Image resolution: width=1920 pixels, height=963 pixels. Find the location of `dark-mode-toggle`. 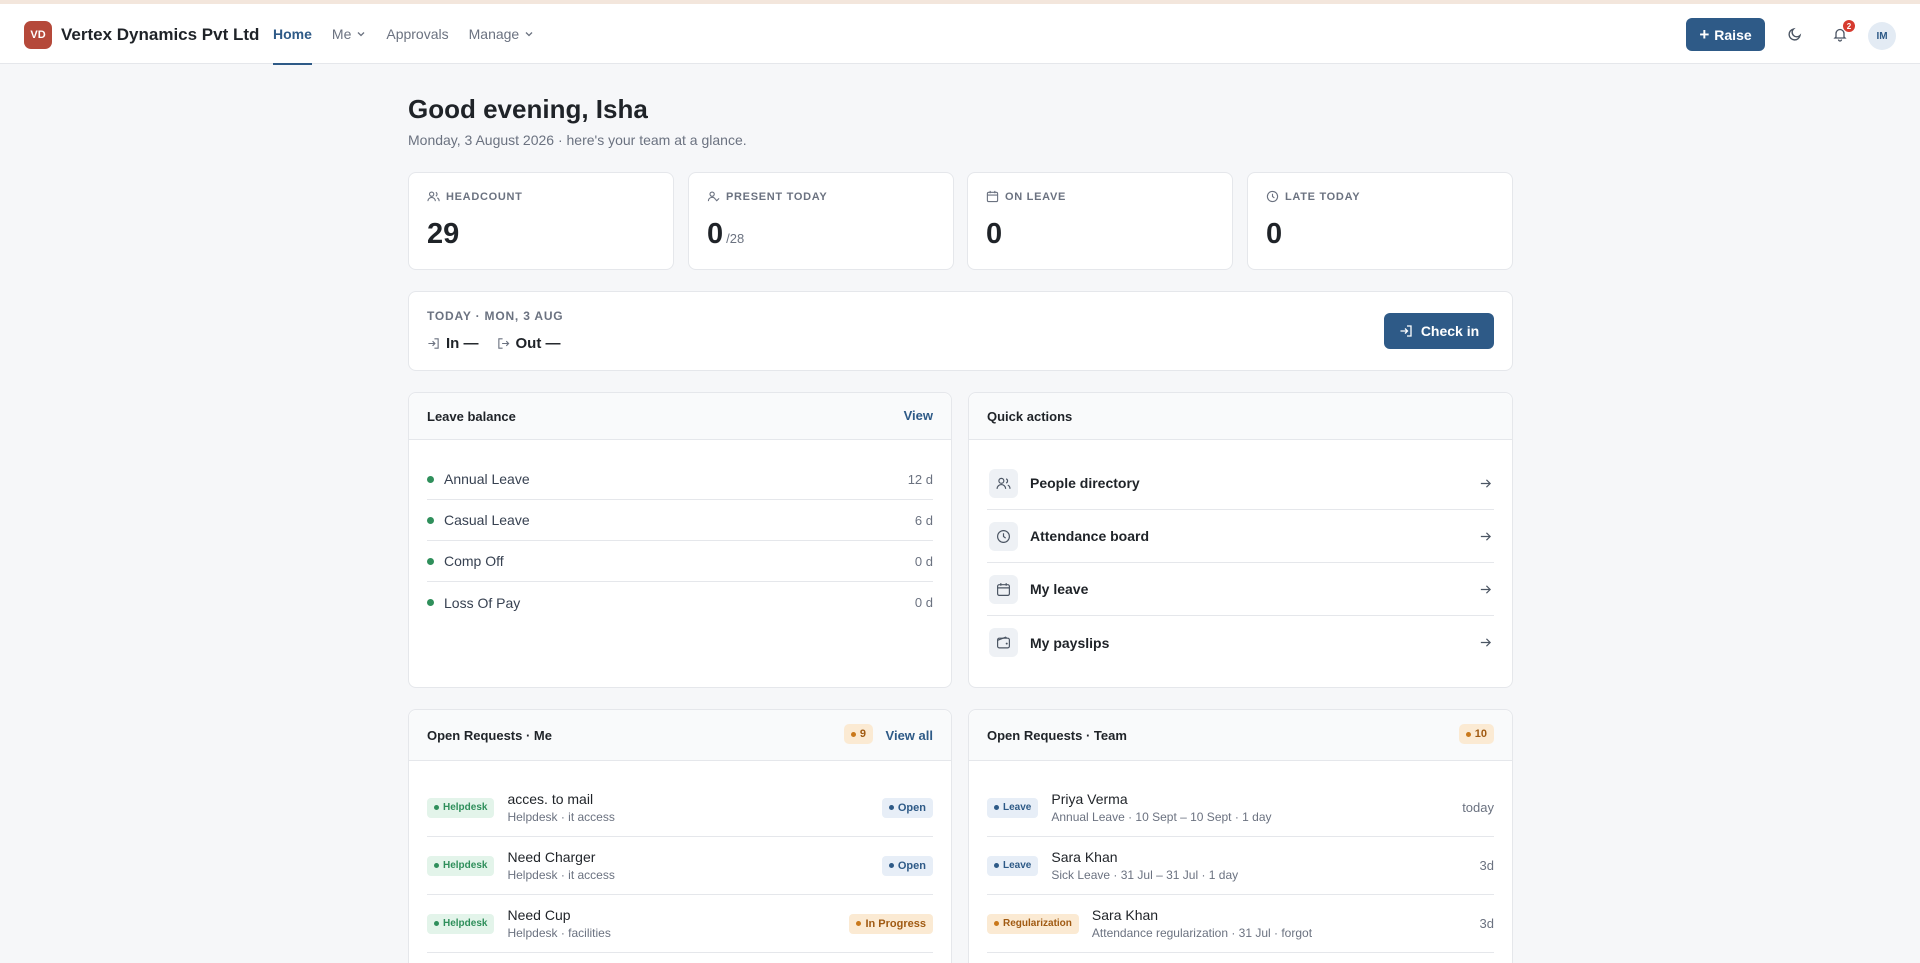

dark-mode-toggle is located at coordinates (1795, 34).